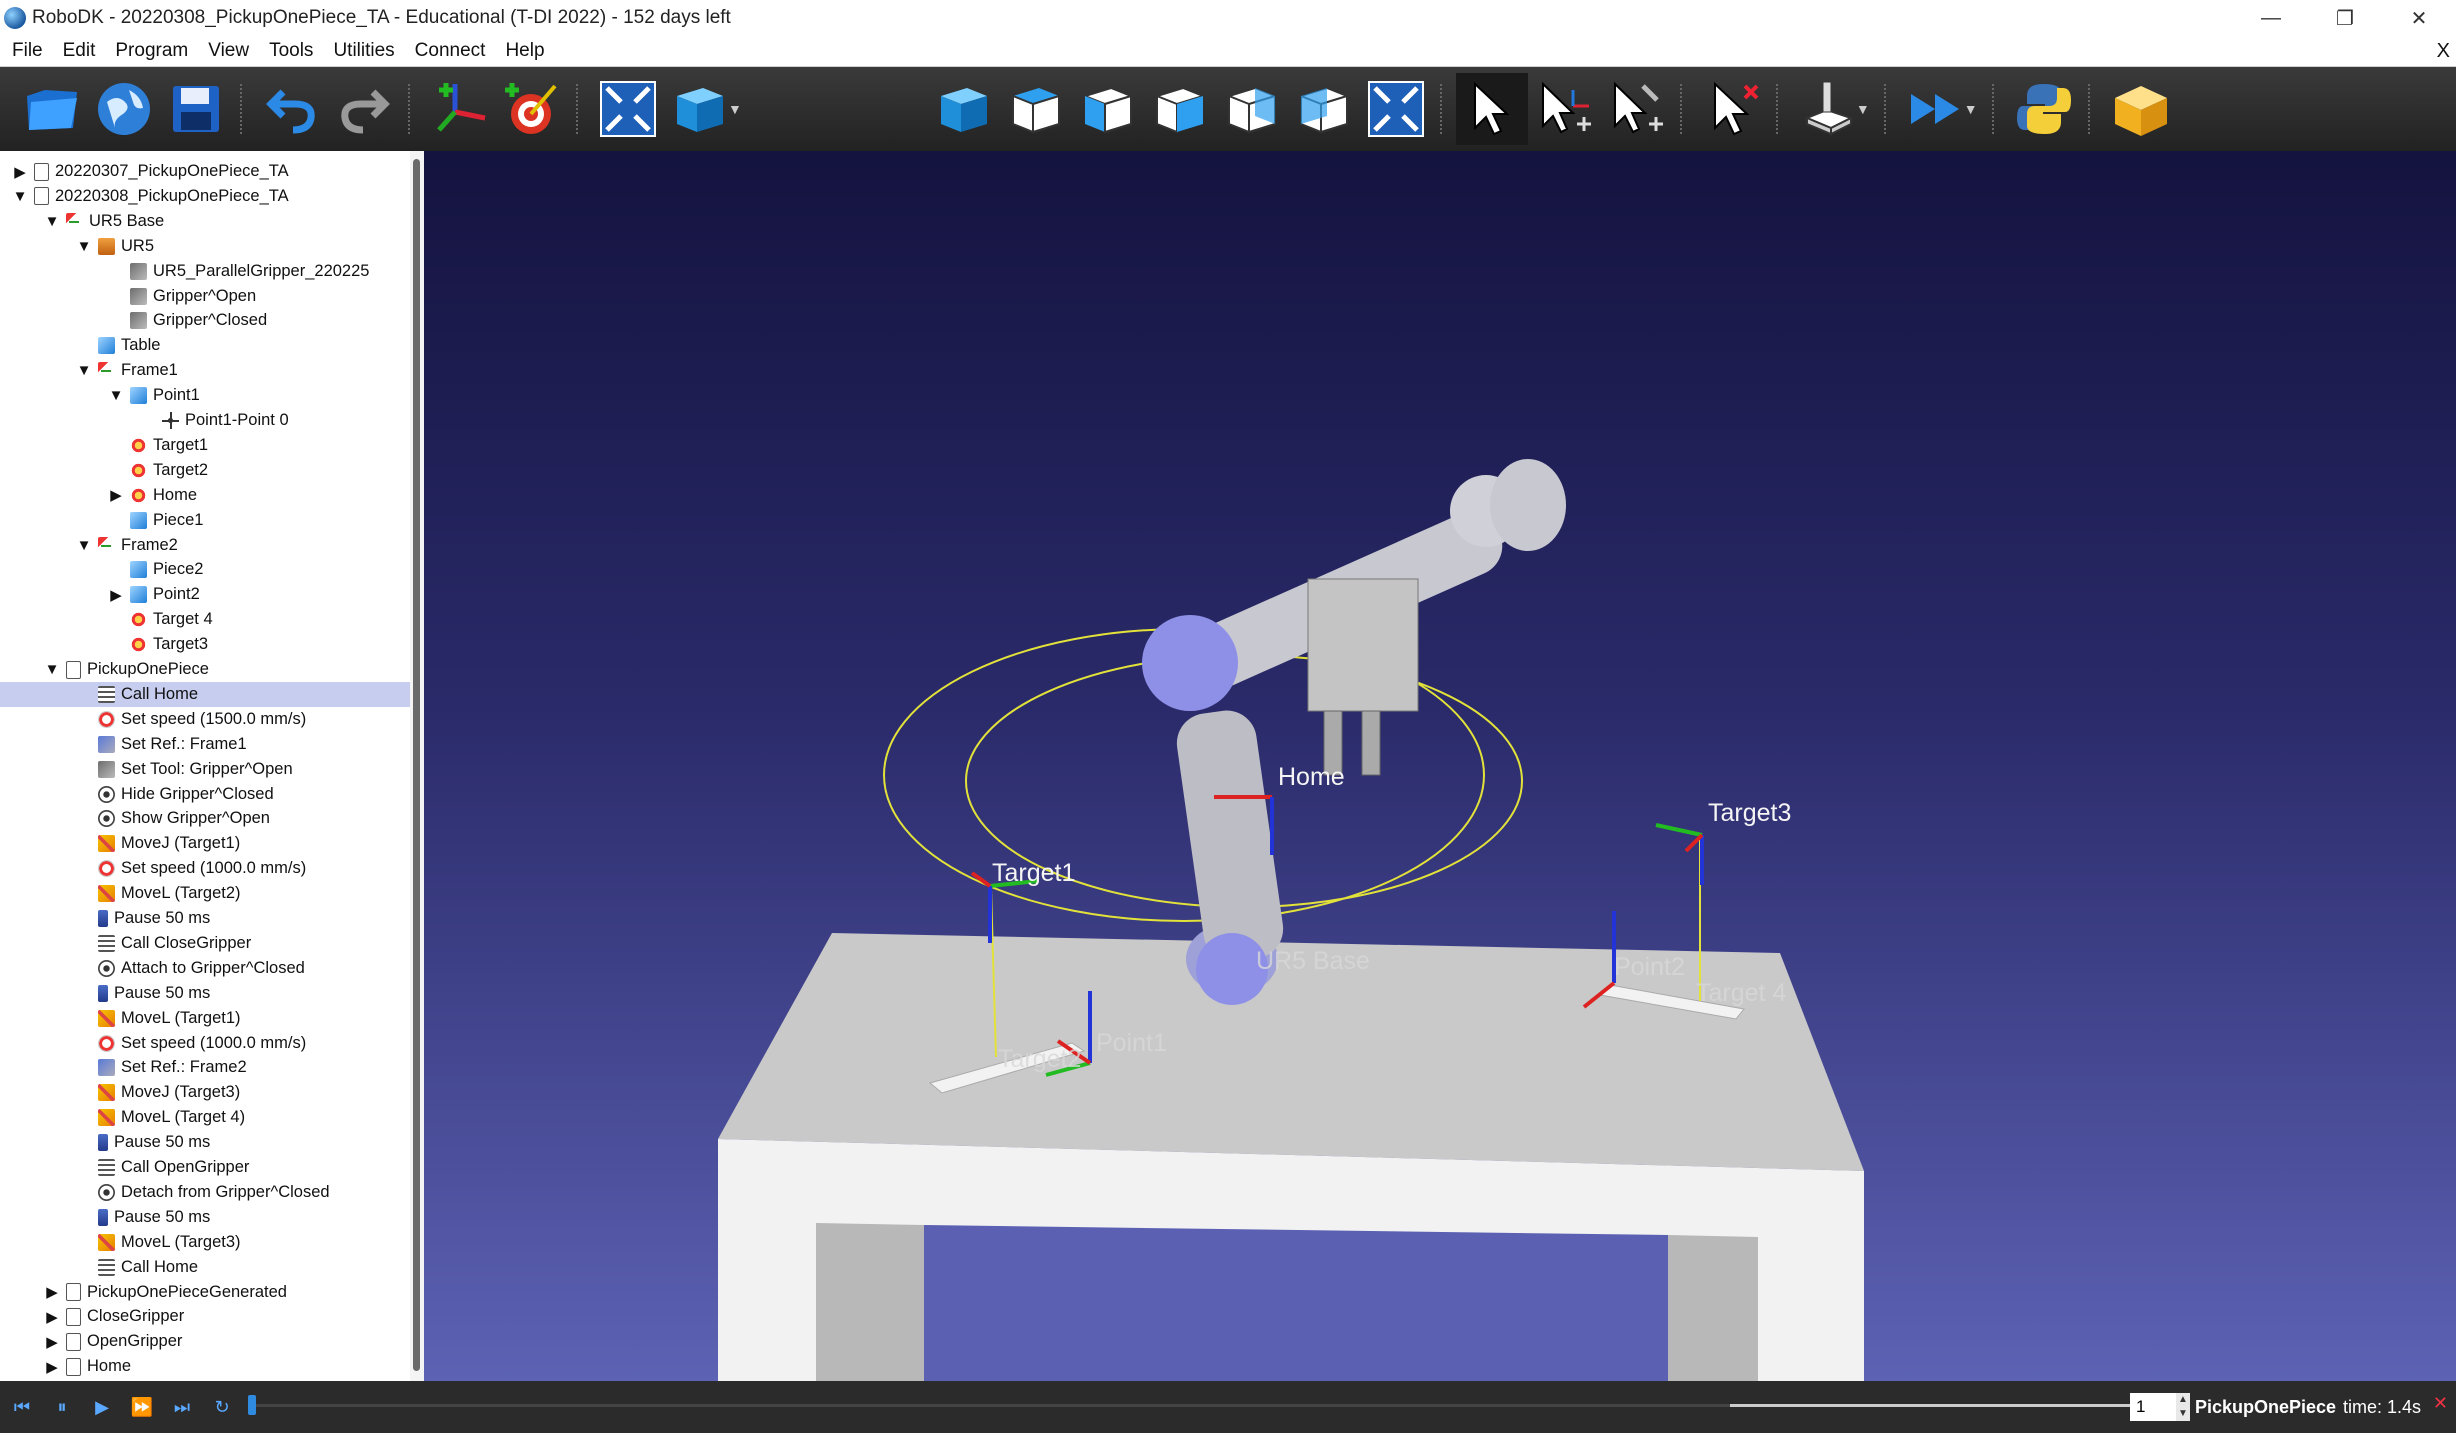 The height and width of the screenshot is (1433, 2456). I want to click on target2-label: Target2, so click(1039, 1059).